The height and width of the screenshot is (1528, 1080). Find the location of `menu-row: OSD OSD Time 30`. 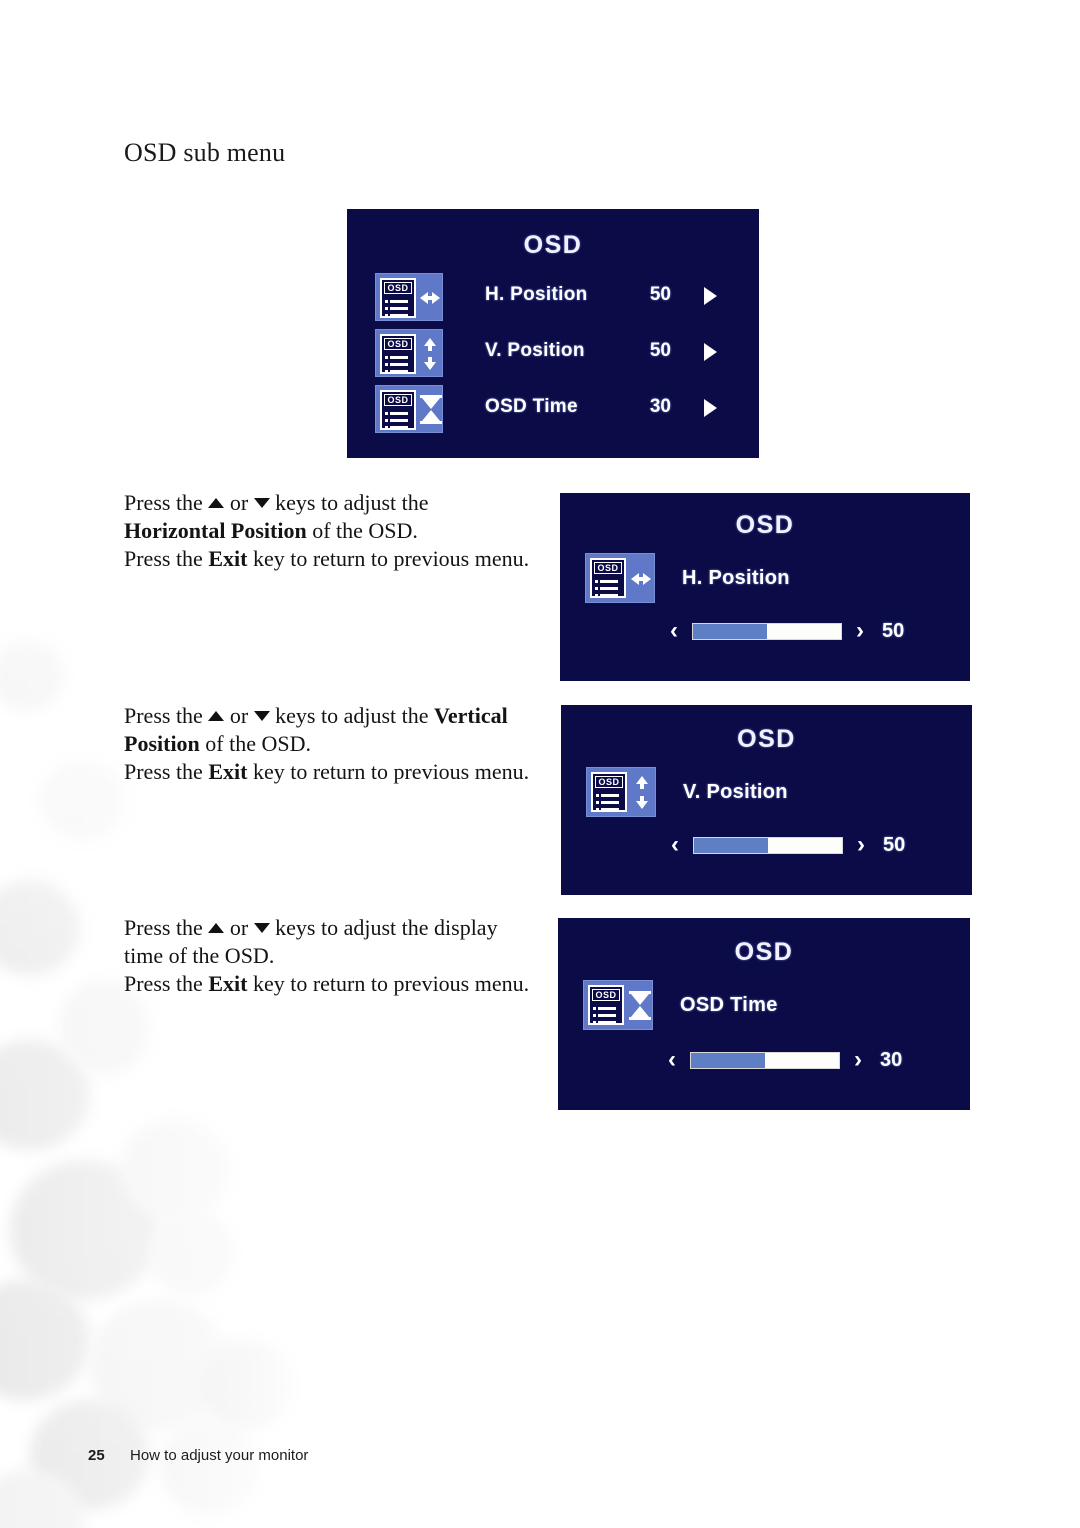

menu-row: OSD OSD Time 30 is located at coordinates (557, 410).